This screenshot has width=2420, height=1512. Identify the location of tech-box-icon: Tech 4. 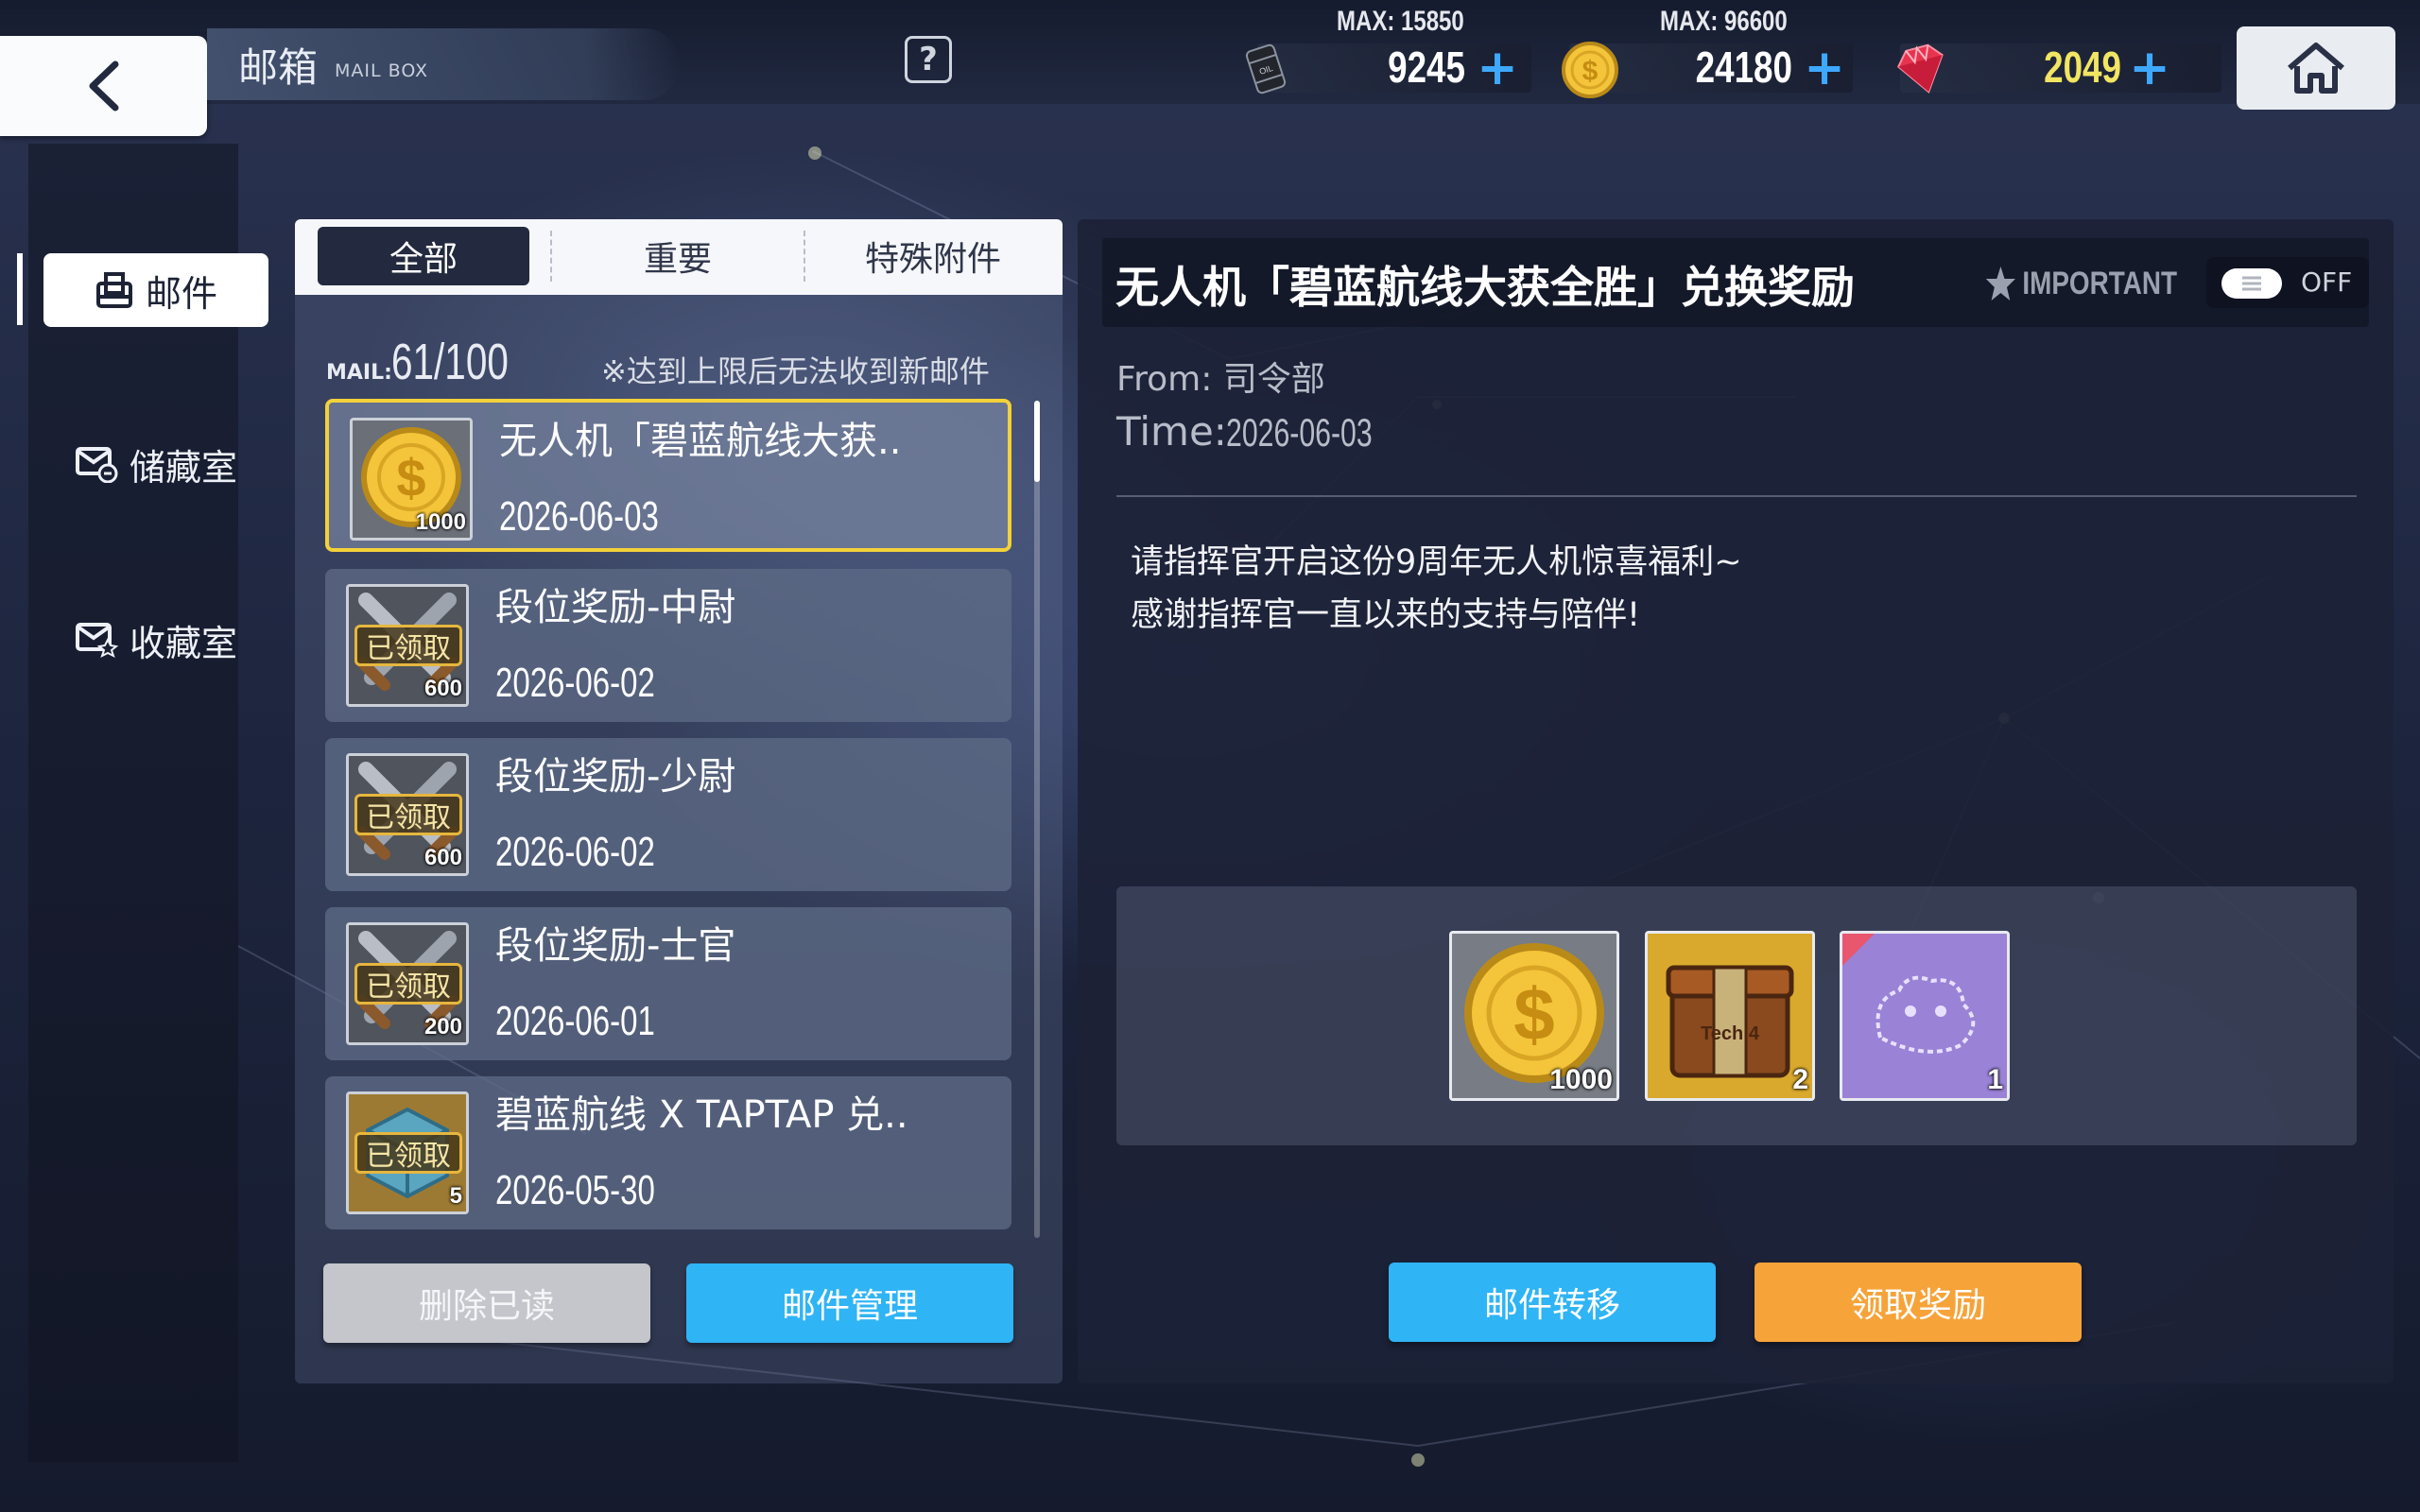
(1730, 1016).